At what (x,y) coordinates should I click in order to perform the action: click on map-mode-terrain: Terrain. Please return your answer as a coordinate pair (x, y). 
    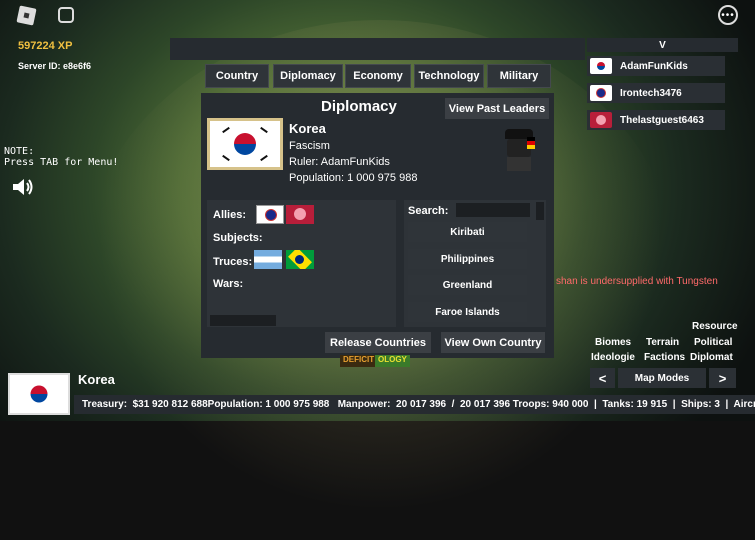
    Looking at the image, I should click on (662, 342).